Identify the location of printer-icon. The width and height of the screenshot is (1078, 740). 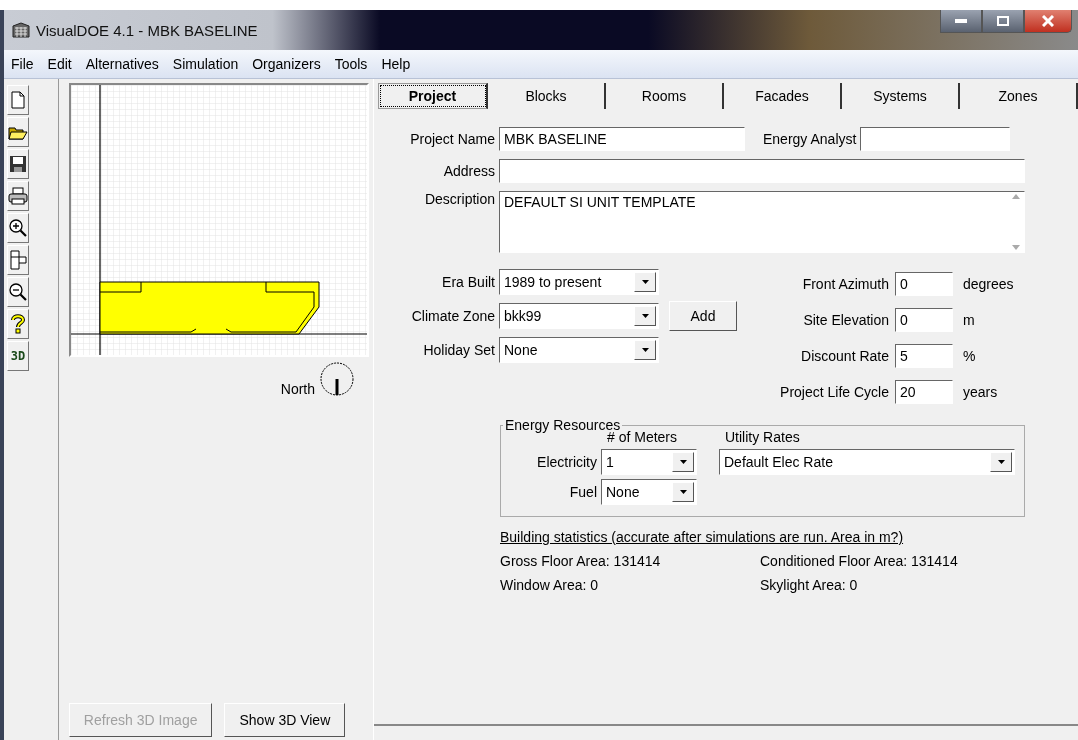
(18, 196).